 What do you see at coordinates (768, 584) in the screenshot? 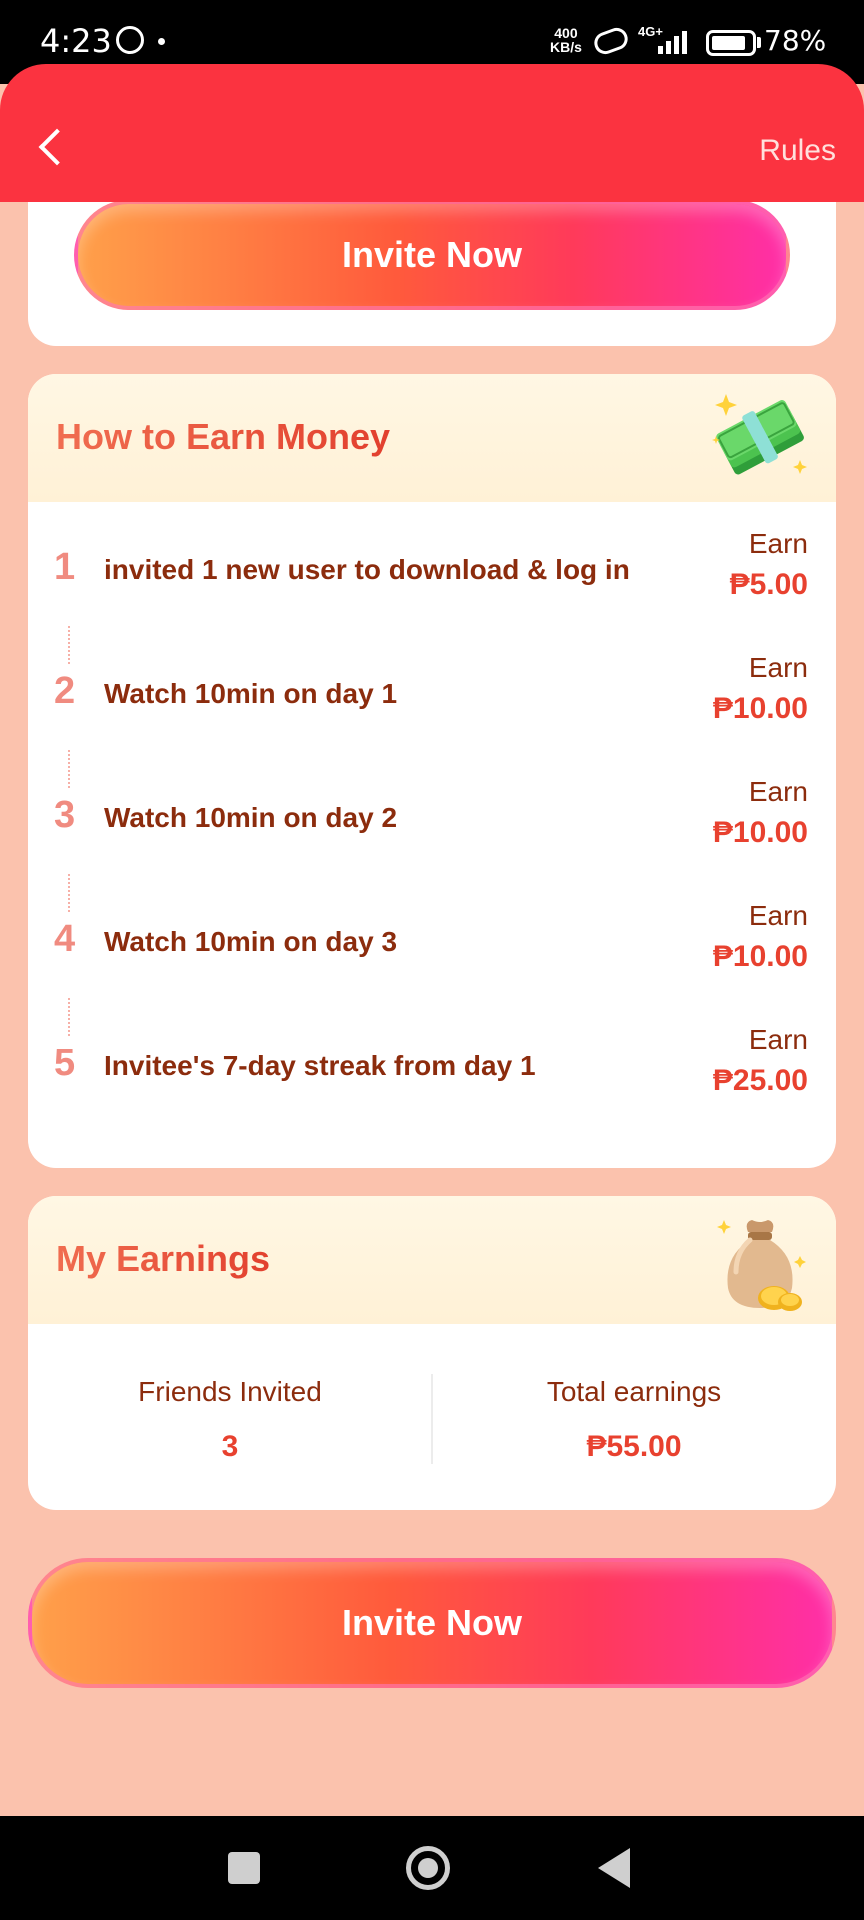
I see `step-amount: ₱5.00` at bounding box center [768, 584].